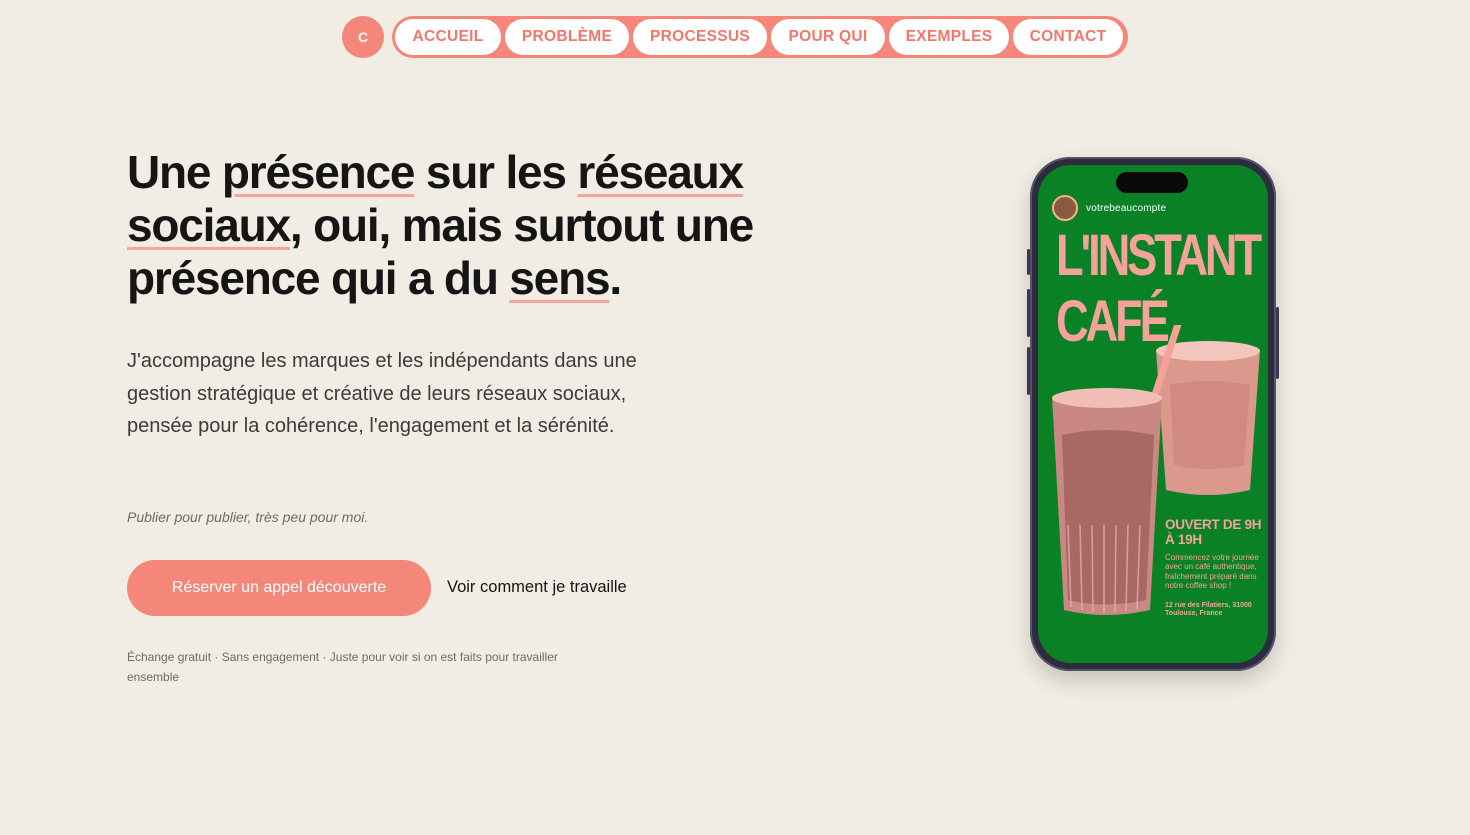 Image resolution: width=1470 pixels, height=835 pixels. Describe the element at coordinates (700, 37) in the screenshot. I see `nav-item-processus: PROCESSUS` at that location.